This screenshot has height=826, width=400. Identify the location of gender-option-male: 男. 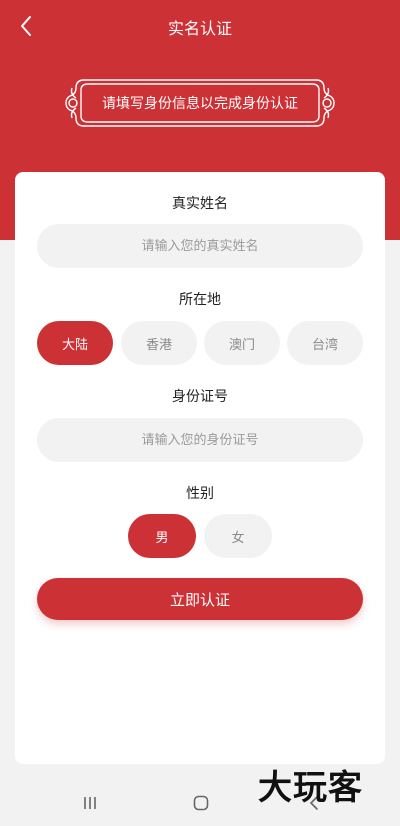
(162, 536).